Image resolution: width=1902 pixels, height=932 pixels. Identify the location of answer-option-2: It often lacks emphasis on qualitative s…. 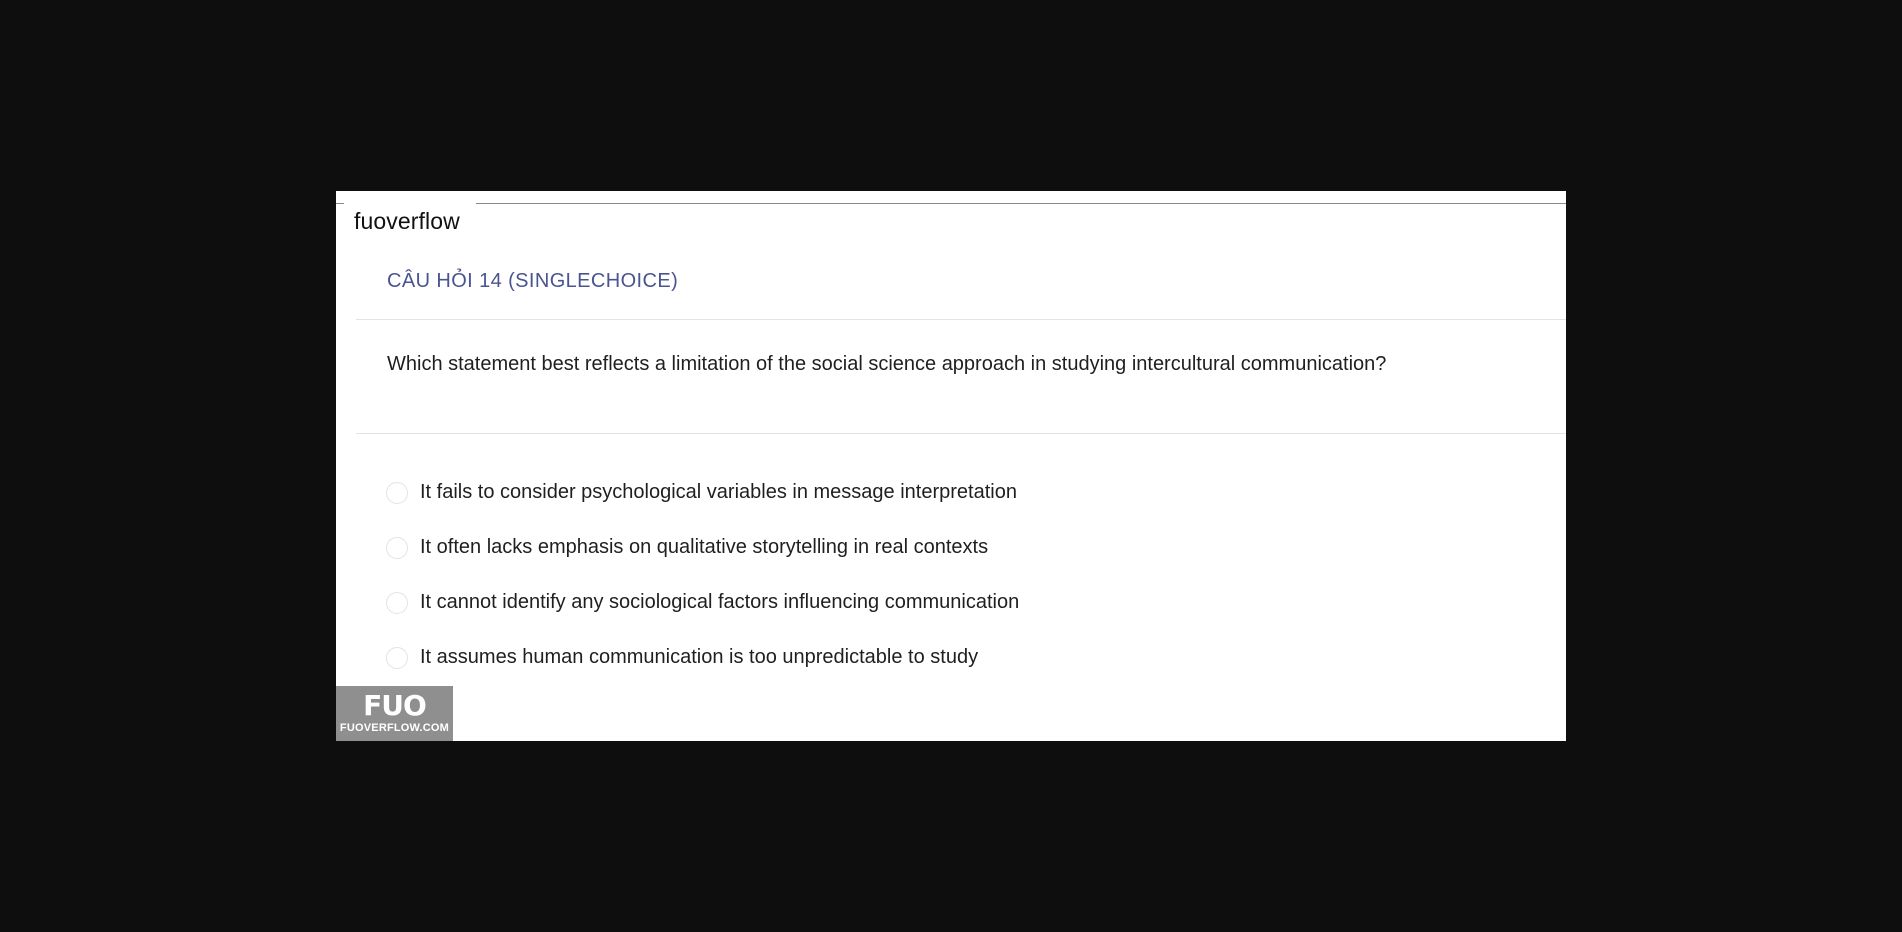
(702, 547).